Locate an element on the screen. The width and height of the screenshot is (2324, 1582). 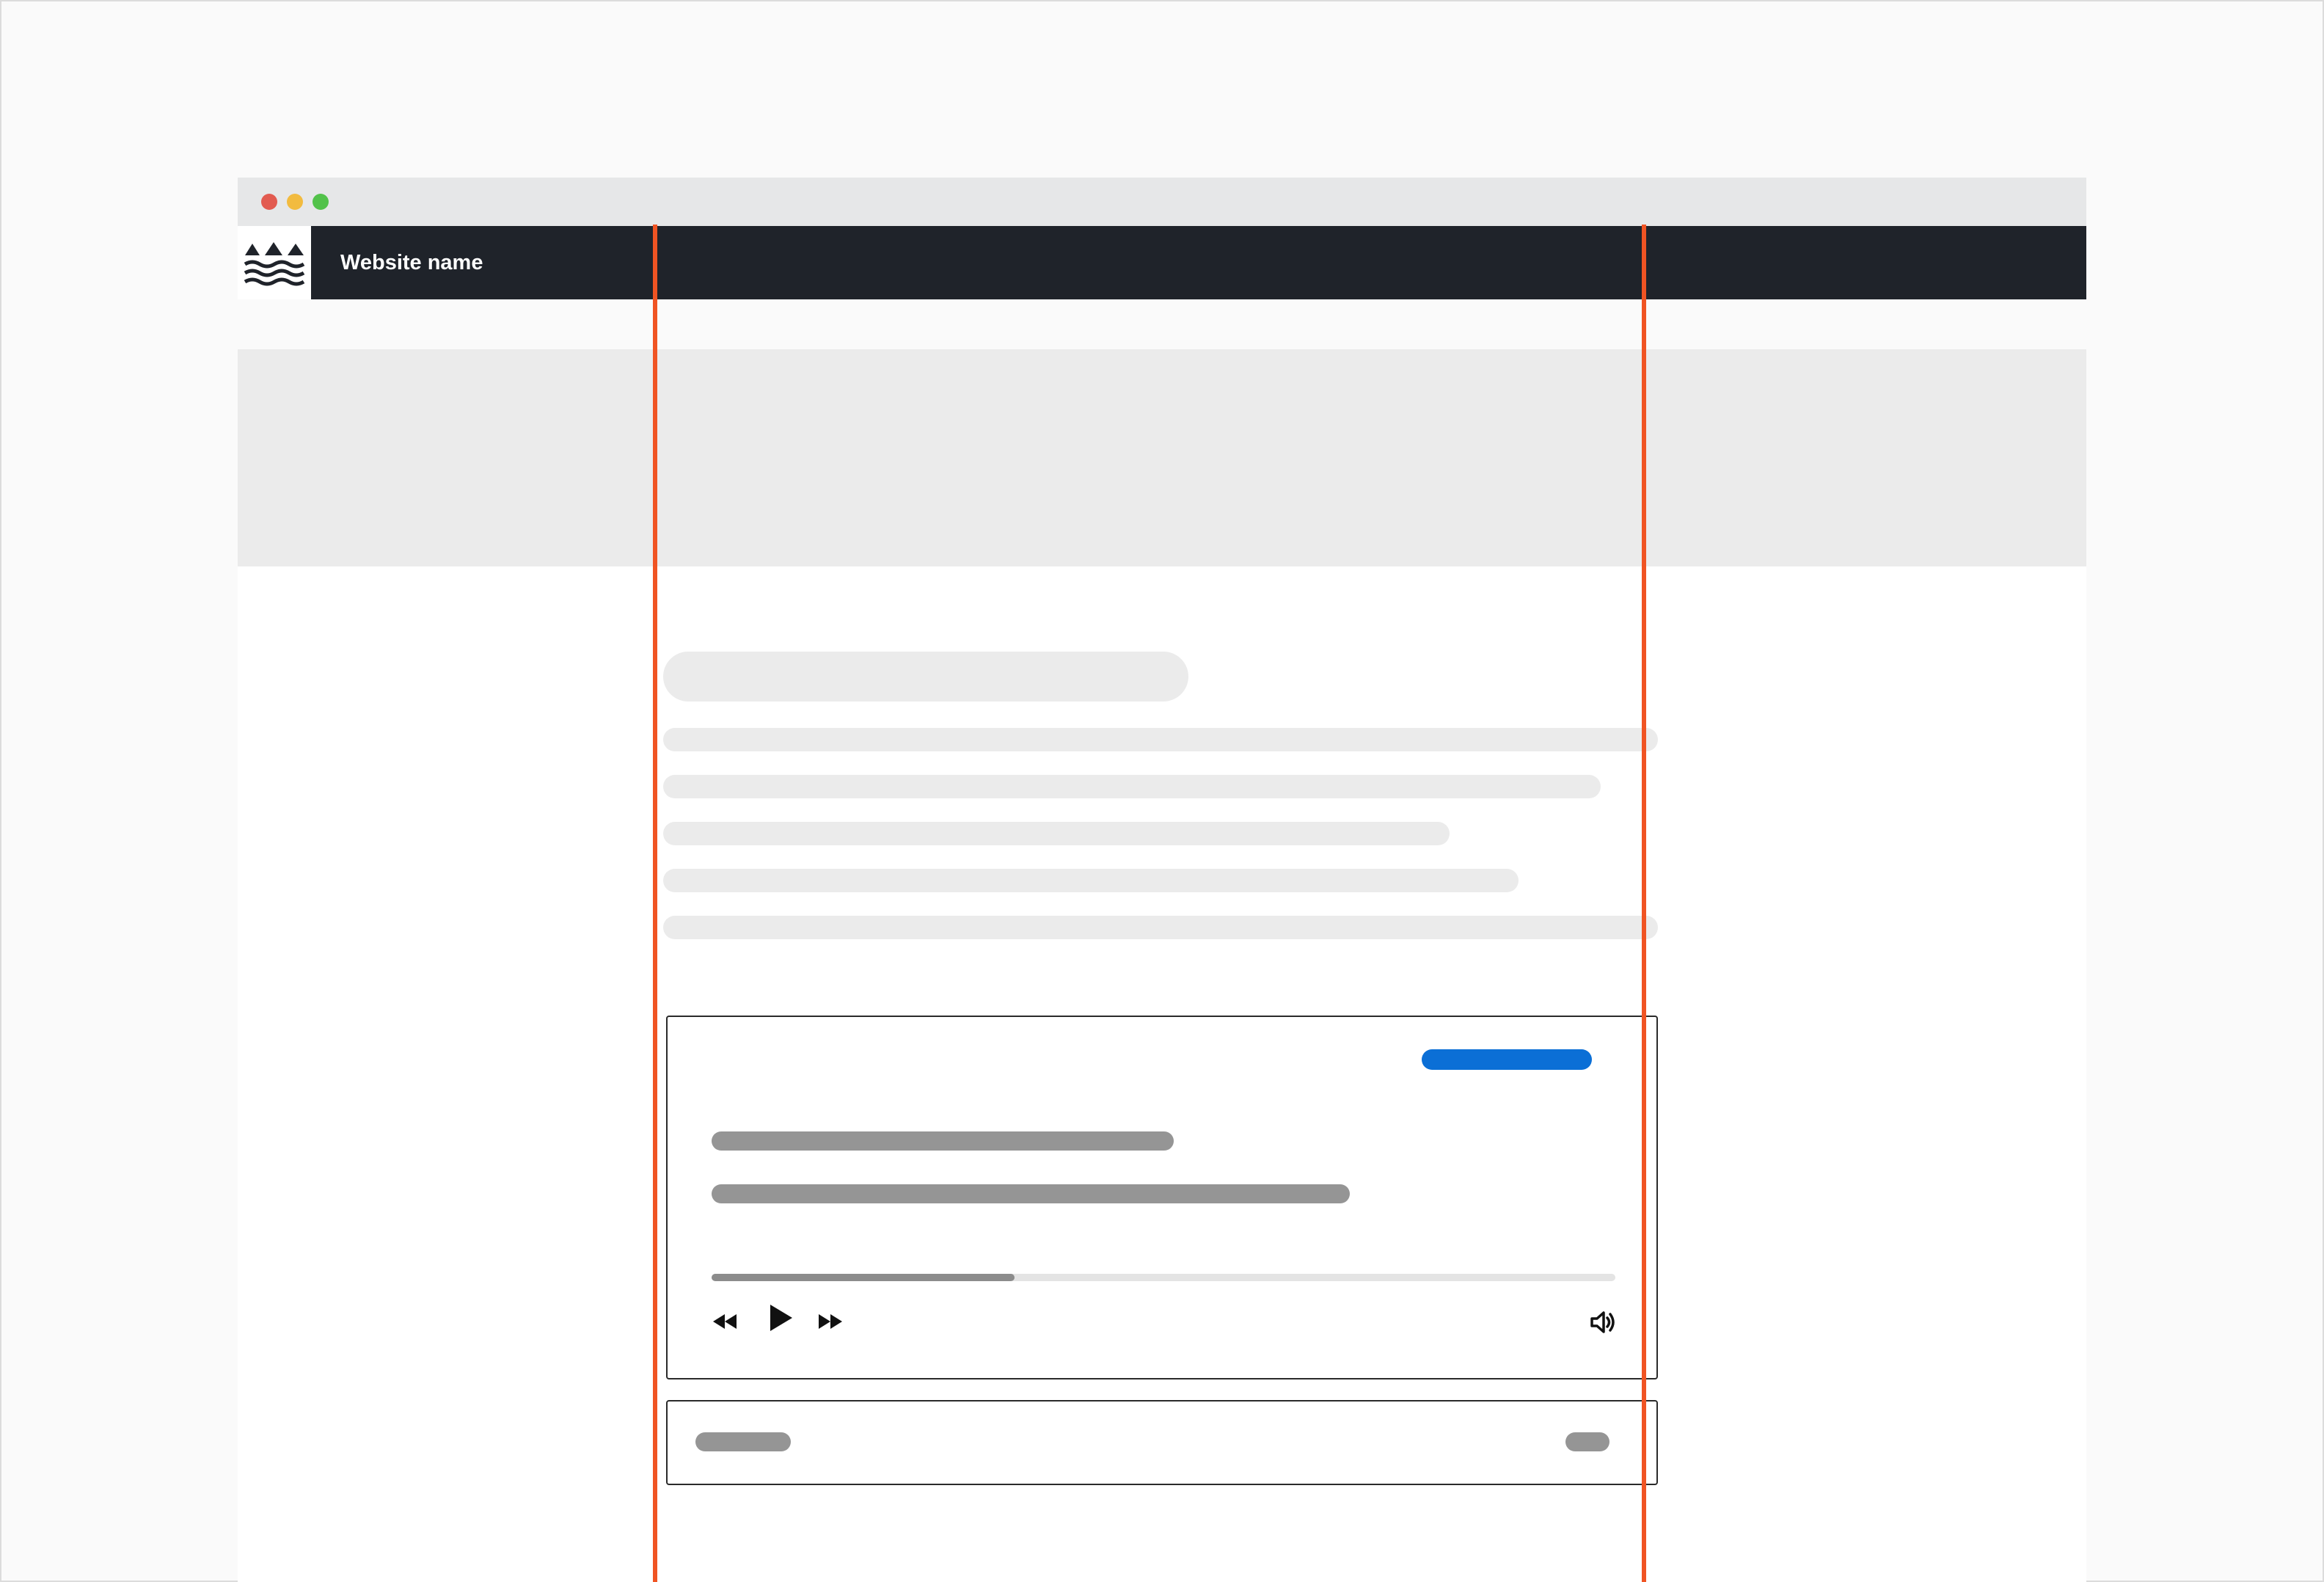
player-link-placeholder is located at coordinates (1507, 1059).